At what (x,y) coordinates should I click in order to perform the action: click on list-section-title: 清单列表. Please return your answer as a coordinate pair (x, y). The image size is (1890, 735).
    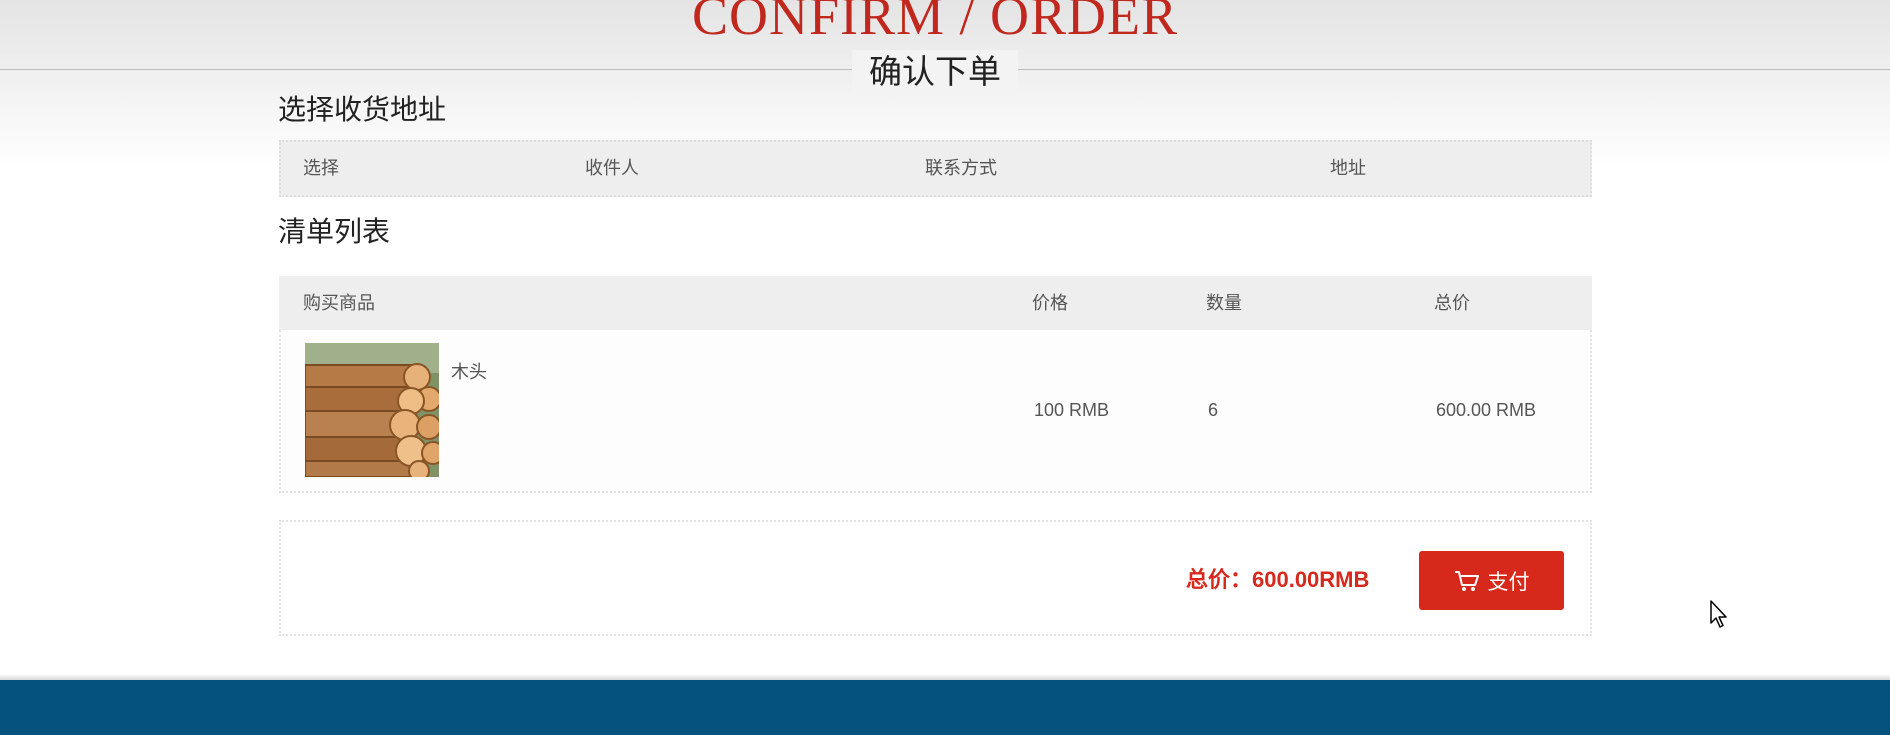
    Looking at the image, I should click on (334, 231).